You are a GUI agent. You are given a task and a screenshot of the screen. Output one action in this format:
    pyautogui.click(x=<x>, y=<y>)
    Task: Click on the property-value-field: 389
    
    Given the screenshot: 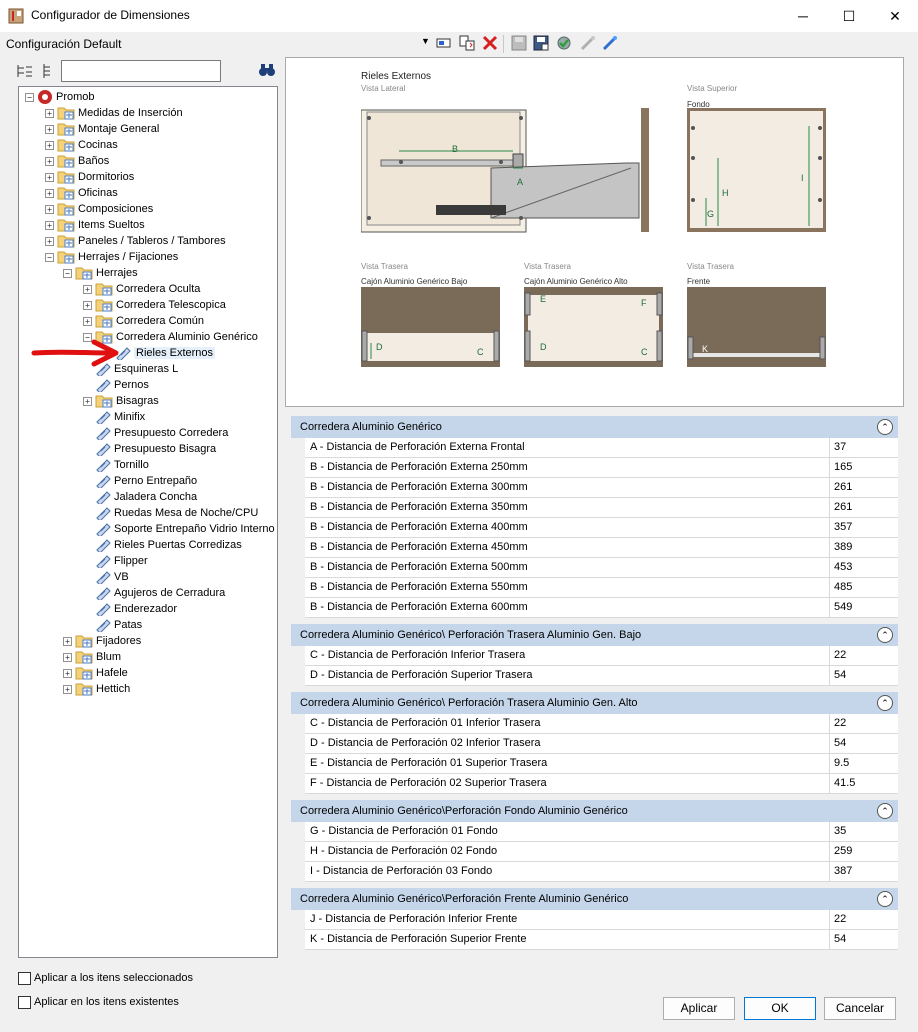 What is the action you would take?
    pyautogui.click(x=864, y=547)
    